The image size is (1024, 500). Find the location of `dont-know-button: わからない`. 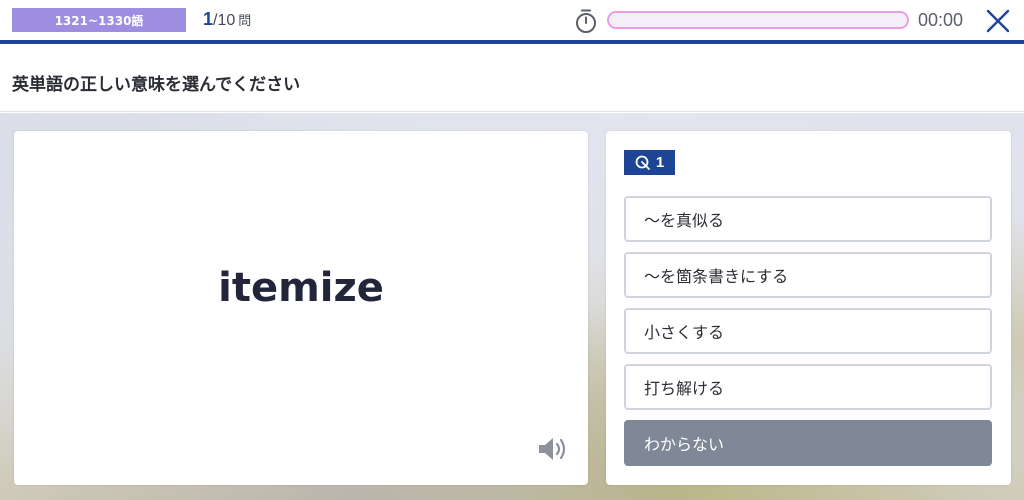

dont-know-button: わからない is located at coordinates (808, 443).